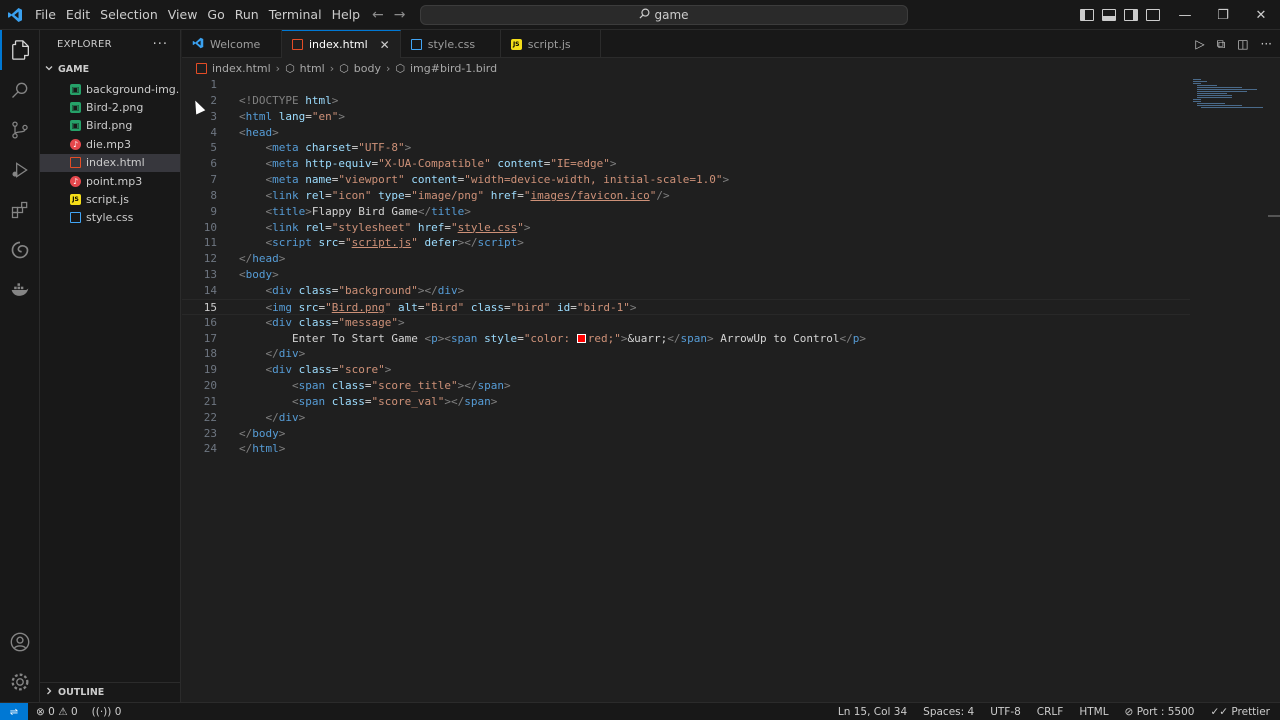 The width and height of the screenshot is (1280, 720). I want to click on scrollbar-marker, so click(1274, 216).